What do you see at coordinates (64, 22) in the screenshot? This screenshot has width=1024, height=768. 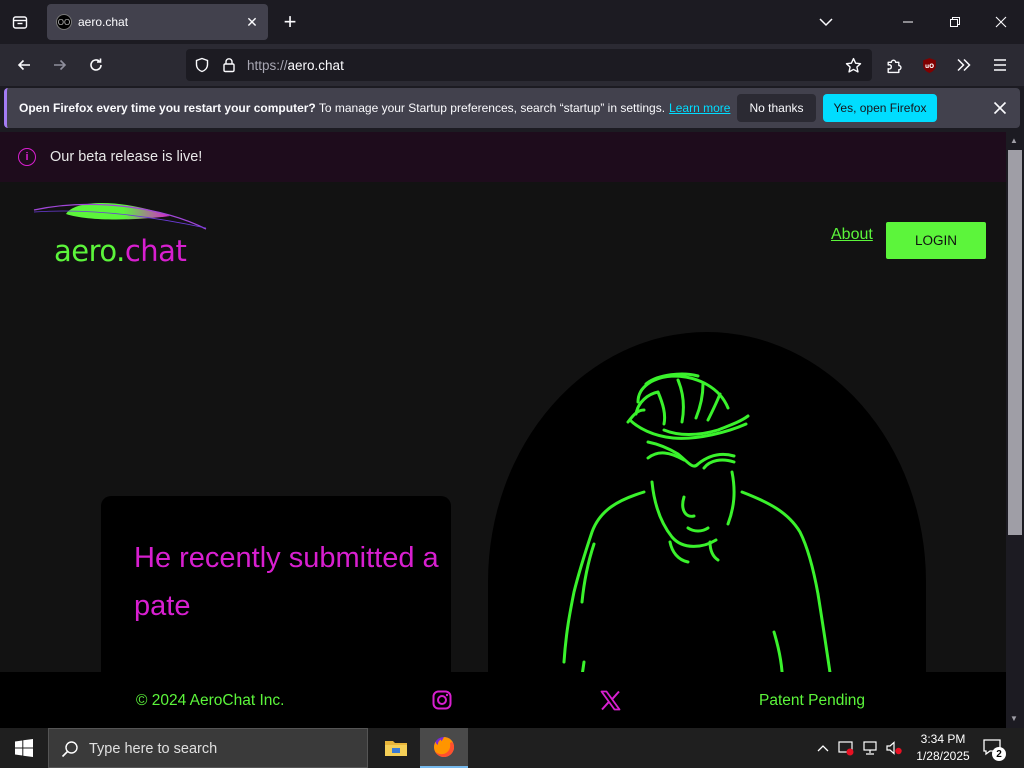 I see `aero-favicon-icon: OO` at bounding box center [64, 22].